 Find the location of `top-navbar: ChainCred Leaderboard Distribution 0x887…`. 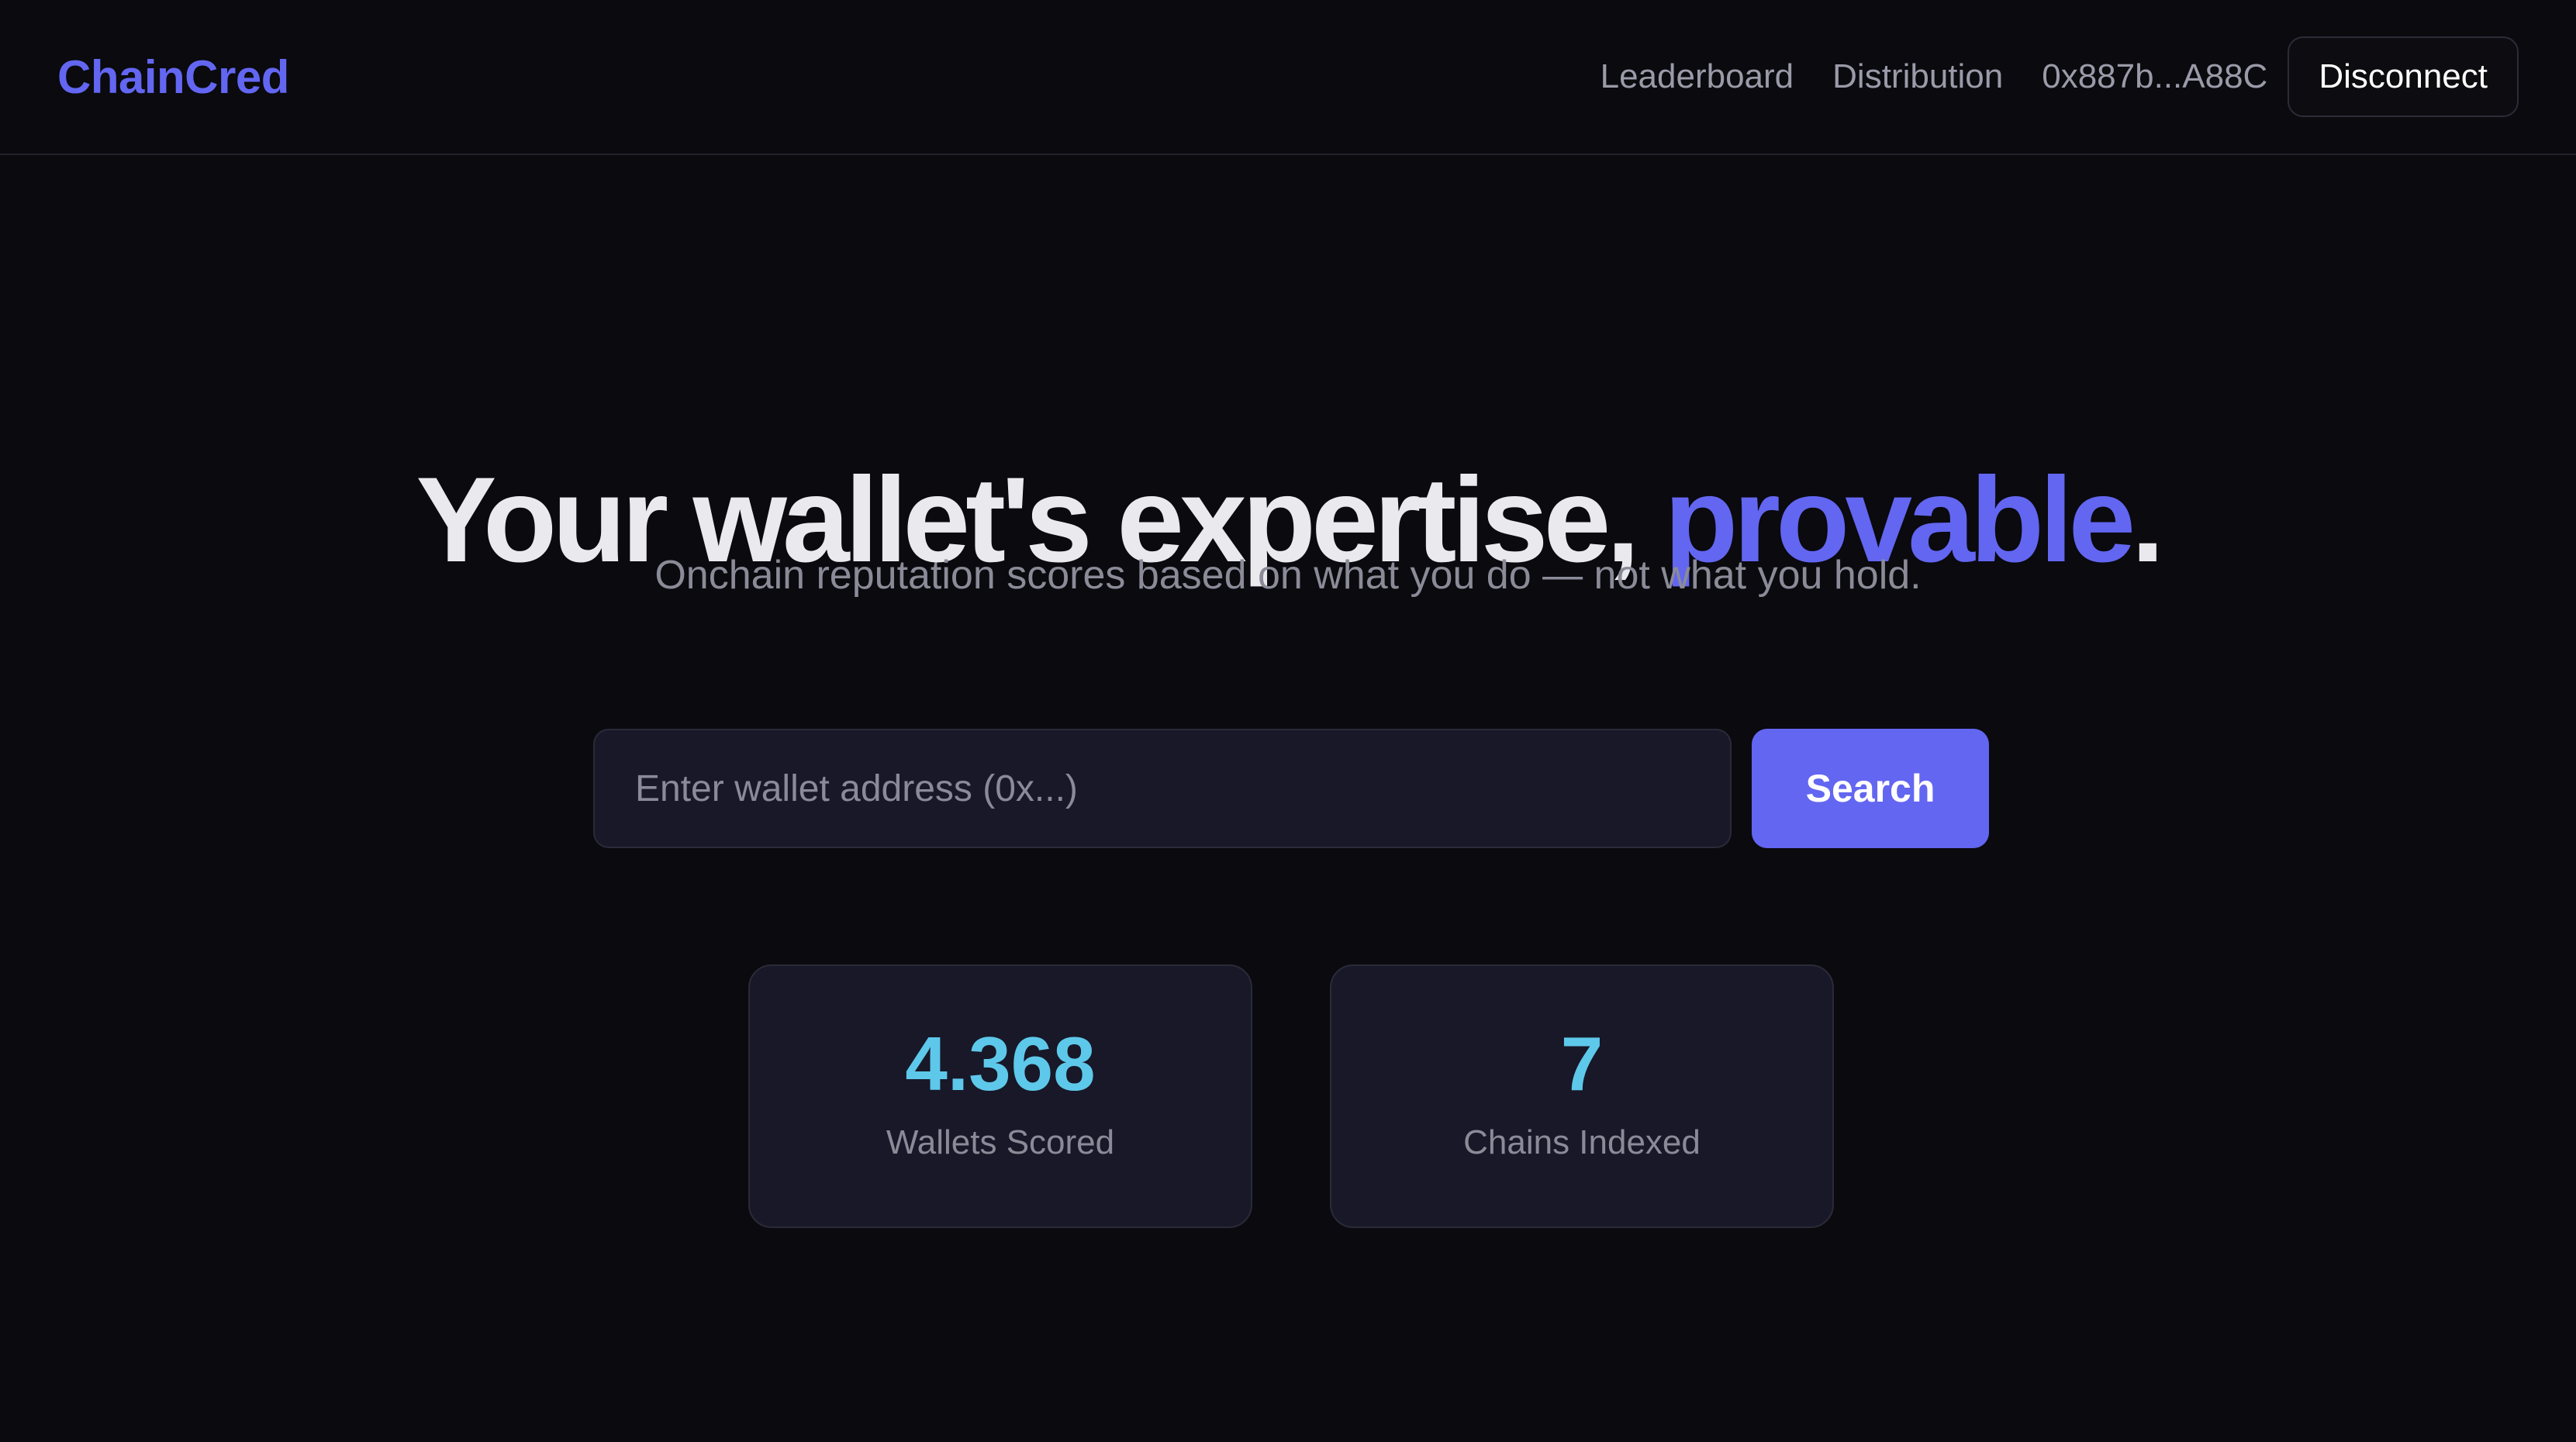

top-navbar: ChainCred Leaderboard Distribution 0x887… is located at coordinates (1288, 78).